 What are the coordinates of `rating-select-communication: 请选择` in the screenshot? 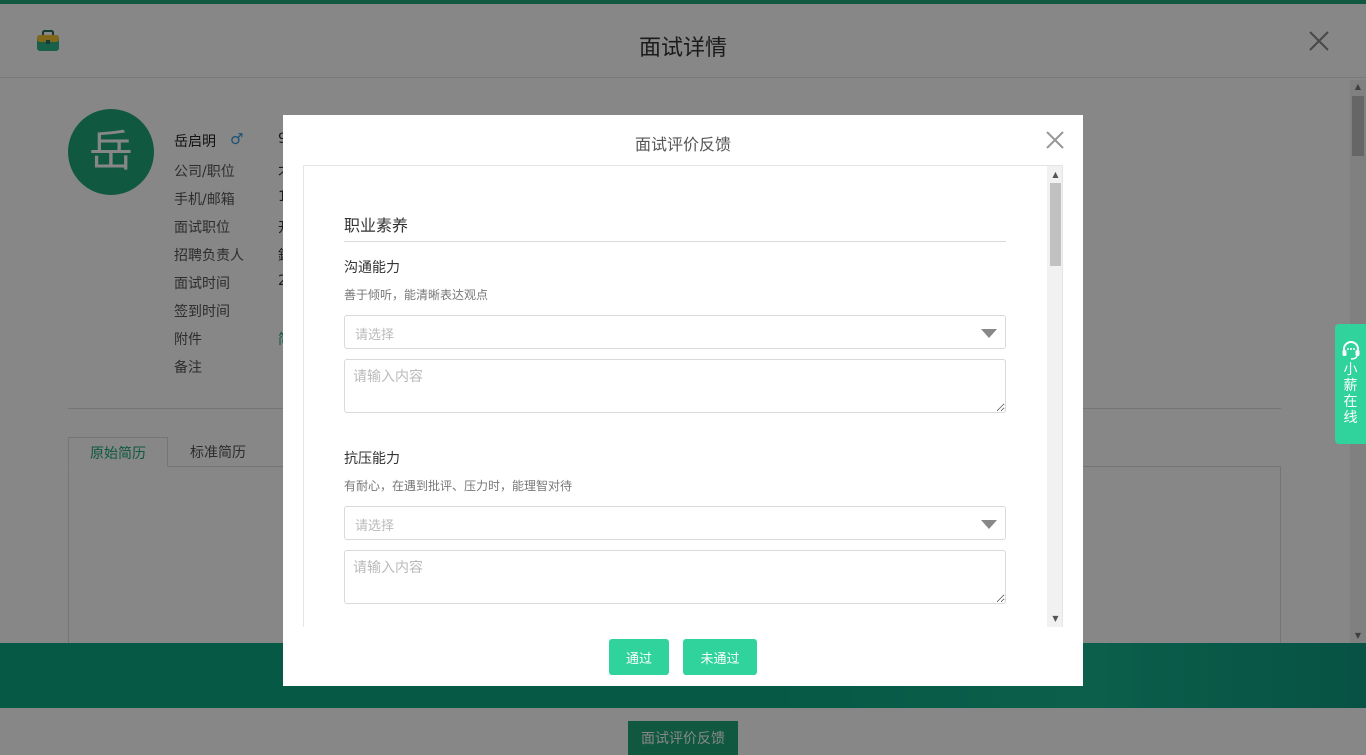 It's located at (675, 332).